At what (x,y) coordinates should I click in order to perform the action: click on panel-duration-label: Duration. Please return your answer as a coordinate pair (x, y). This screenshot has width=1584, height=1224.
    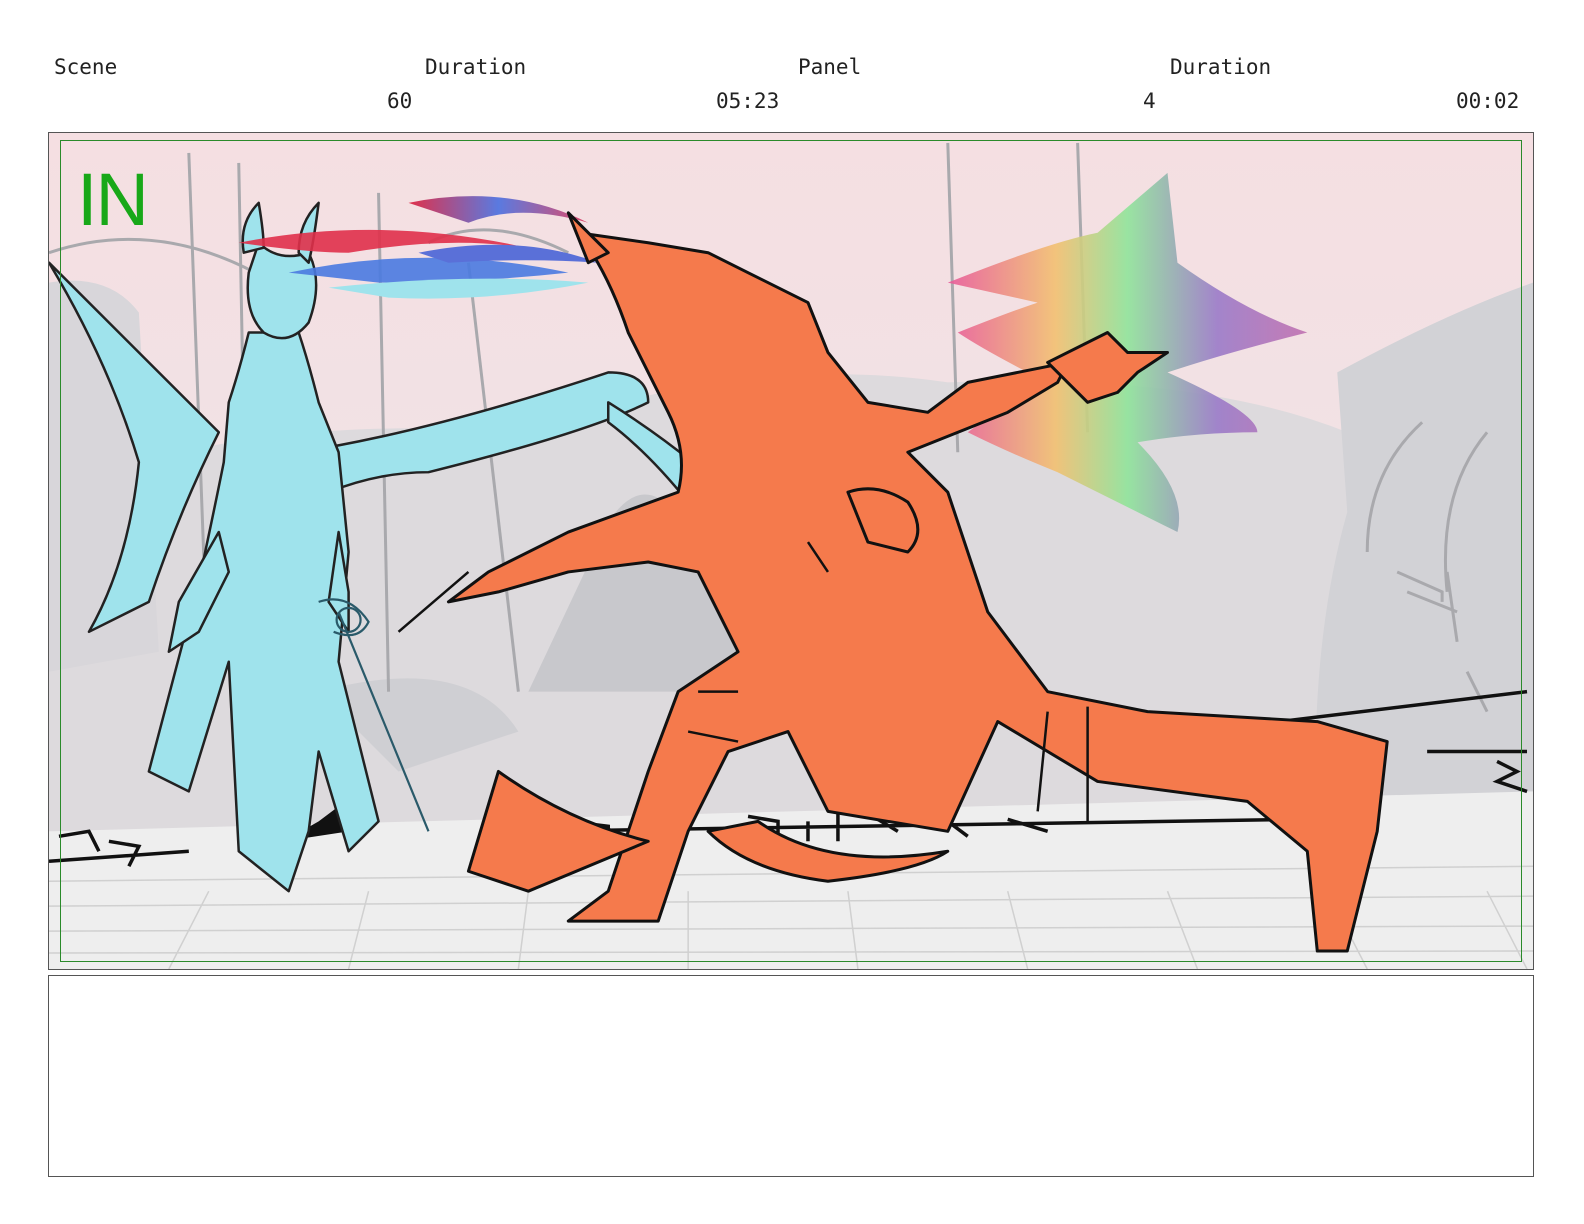
    Looking at the image, I should click on (1221, 67).